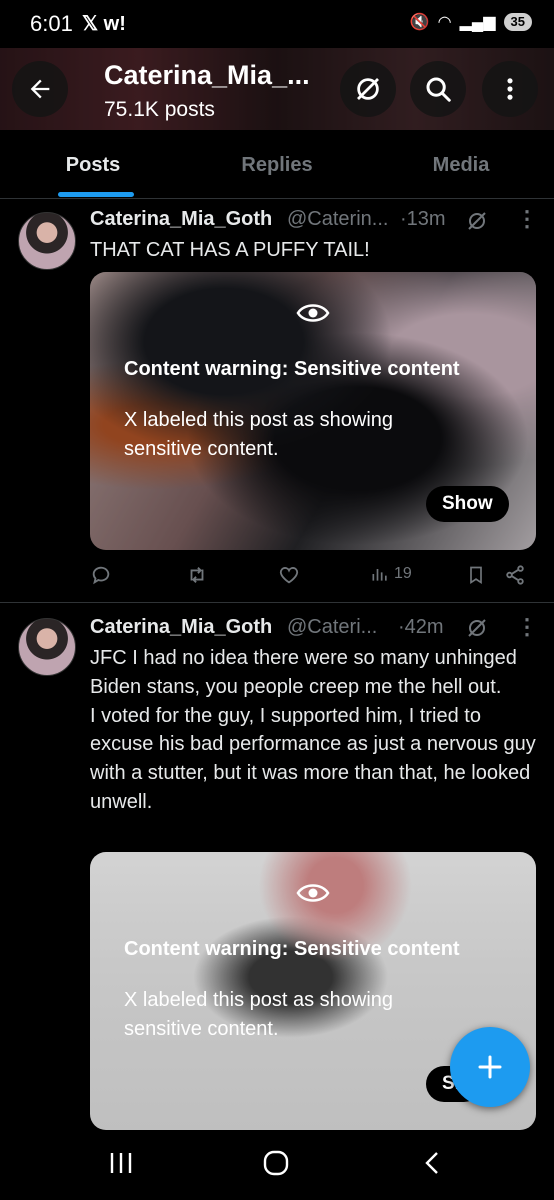  I want to click on mute-icon: 🔇, so click(419, 22).